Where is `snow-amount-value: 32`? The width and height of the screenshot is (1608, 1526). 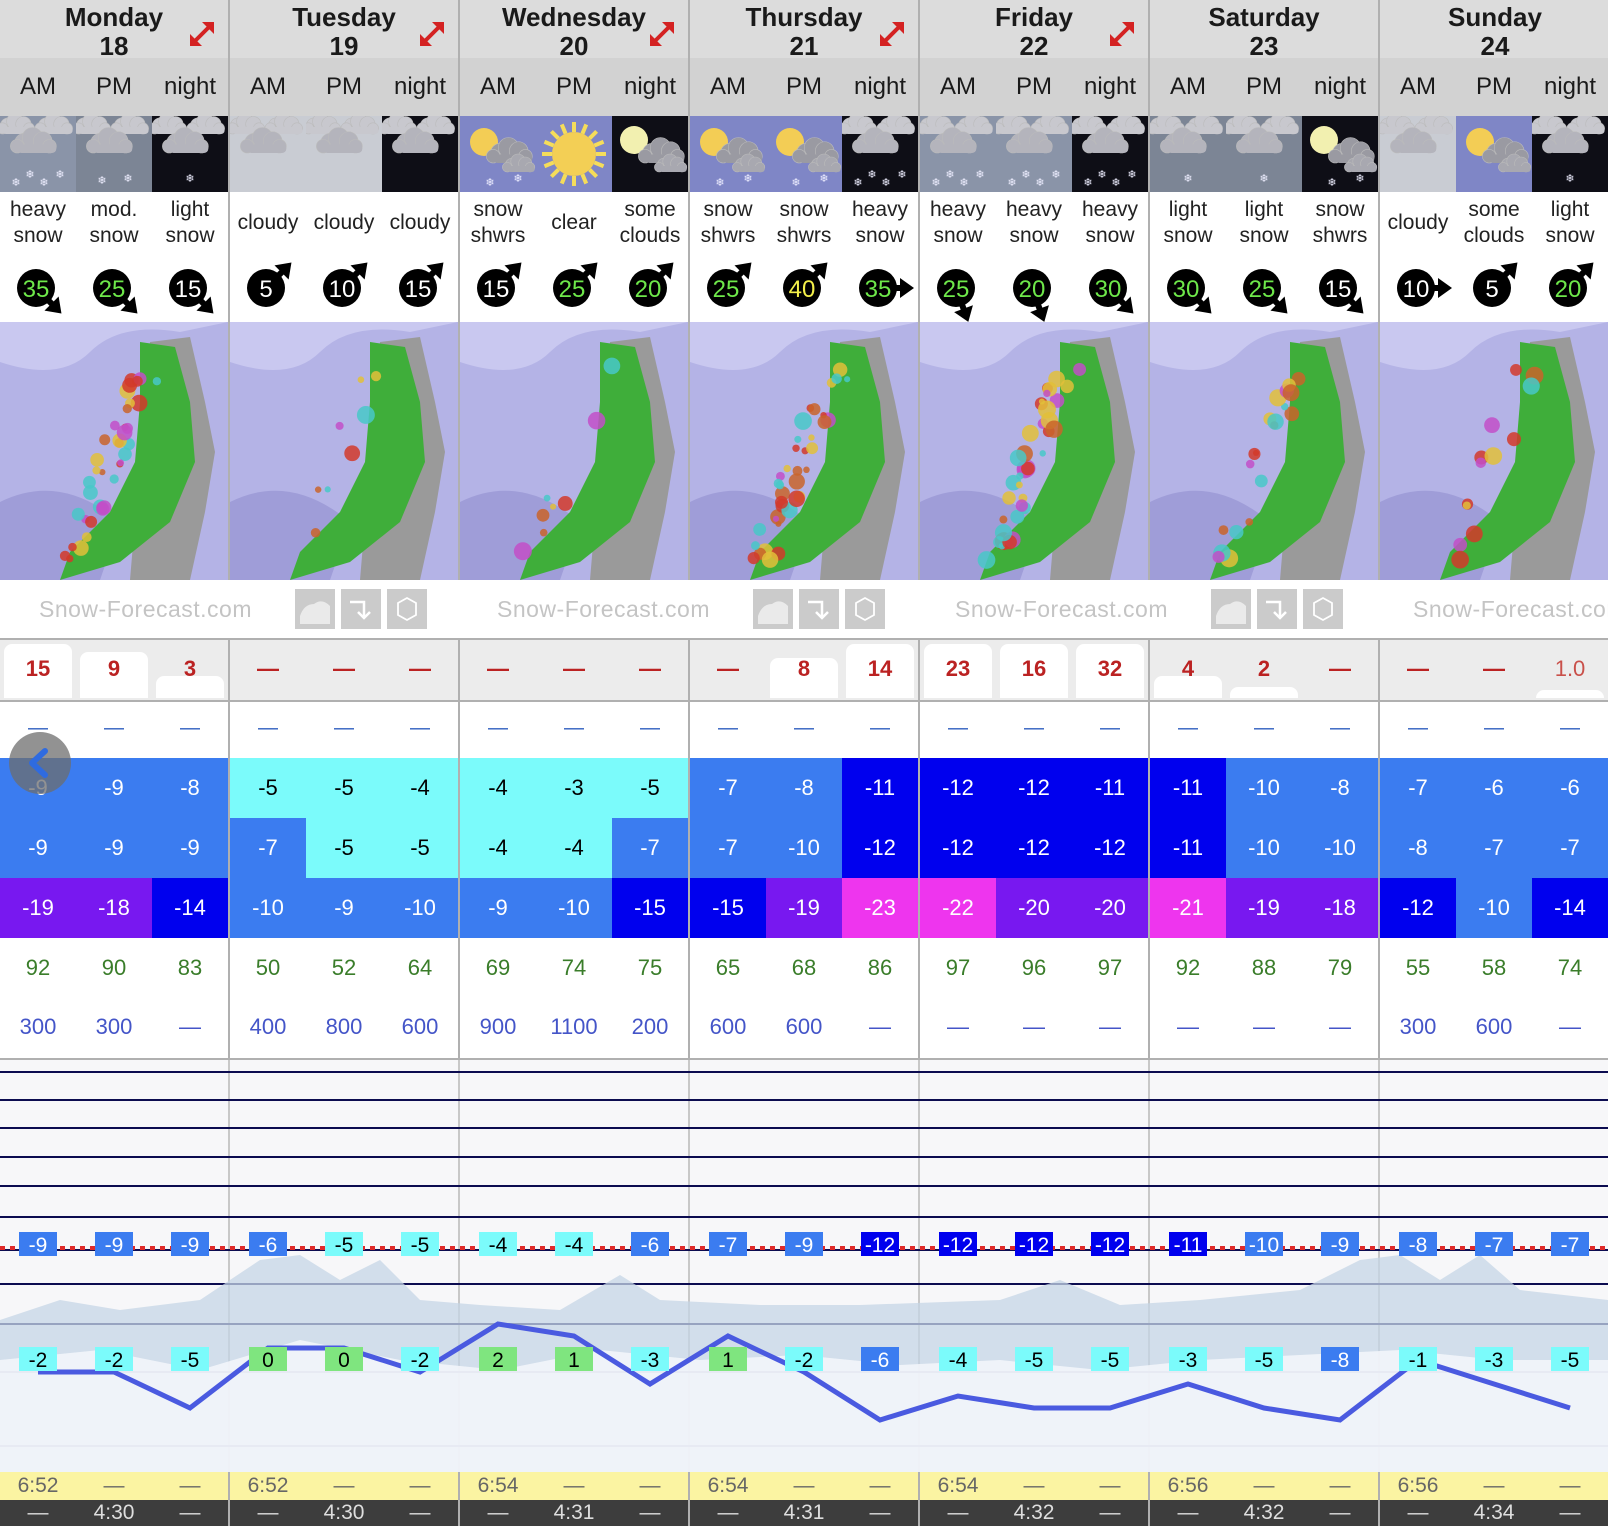
snow-amount-value: 32 is located at coordinates (1110, 668).